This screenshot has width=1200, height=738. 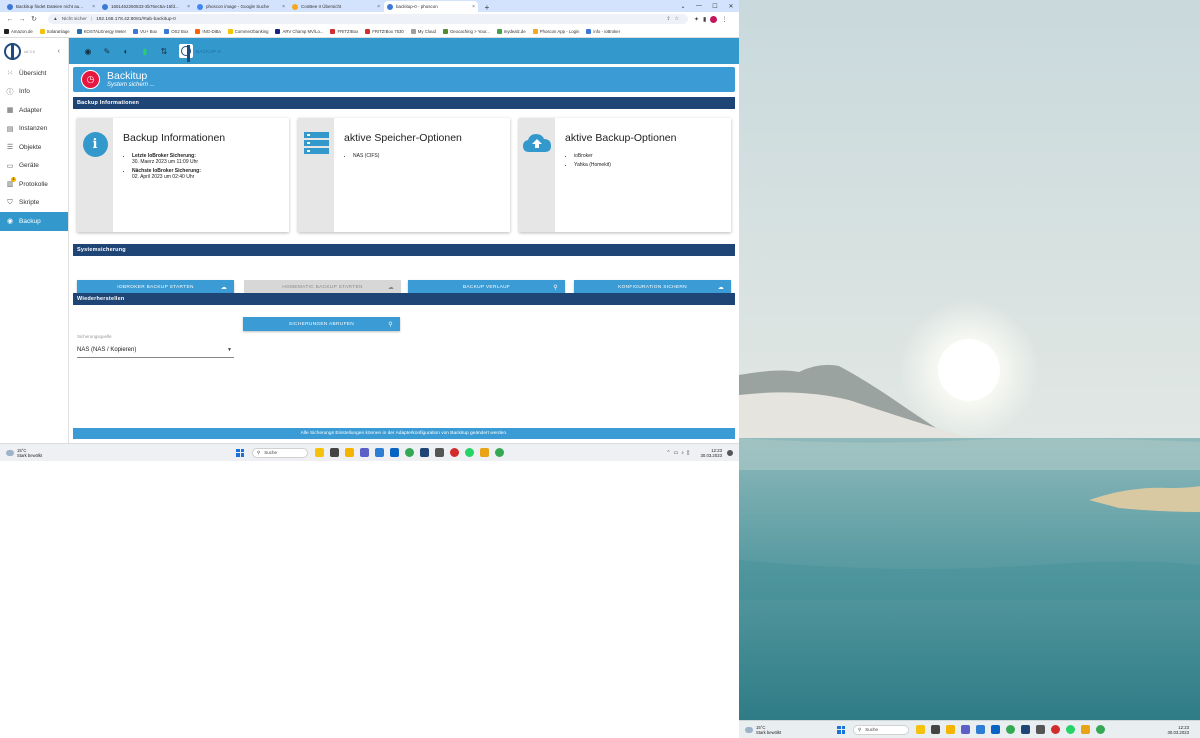 What do you see at coordinates (34, 147) in the screenshot?
I see `sidebar-item-objekte: ☰ Objekte` at bounding box center [34, 147].